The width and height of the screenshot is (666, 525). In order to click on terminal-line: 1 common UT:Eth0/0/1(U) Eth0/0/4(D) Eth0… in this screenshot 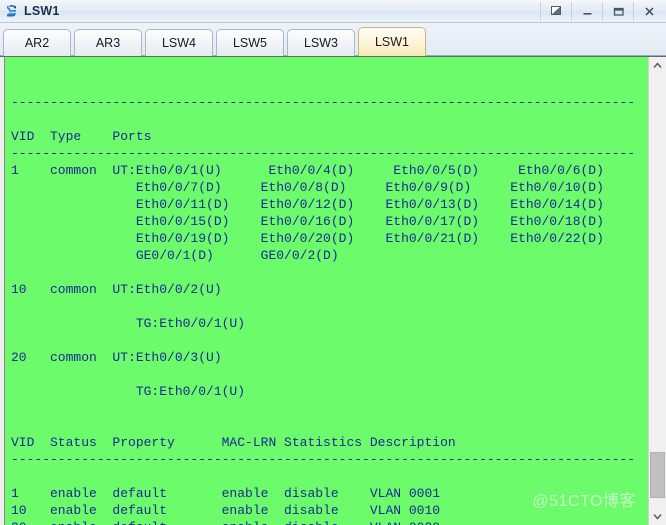, I will do `click(307, 170)`.